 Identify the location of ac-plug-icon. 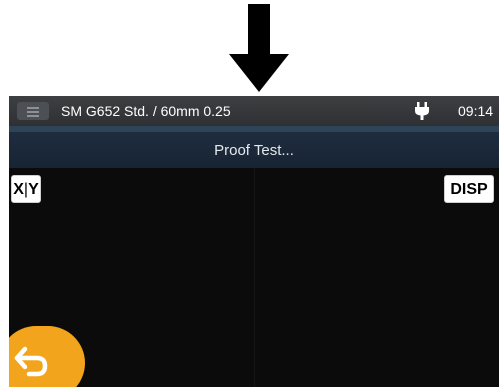
(422, 111).